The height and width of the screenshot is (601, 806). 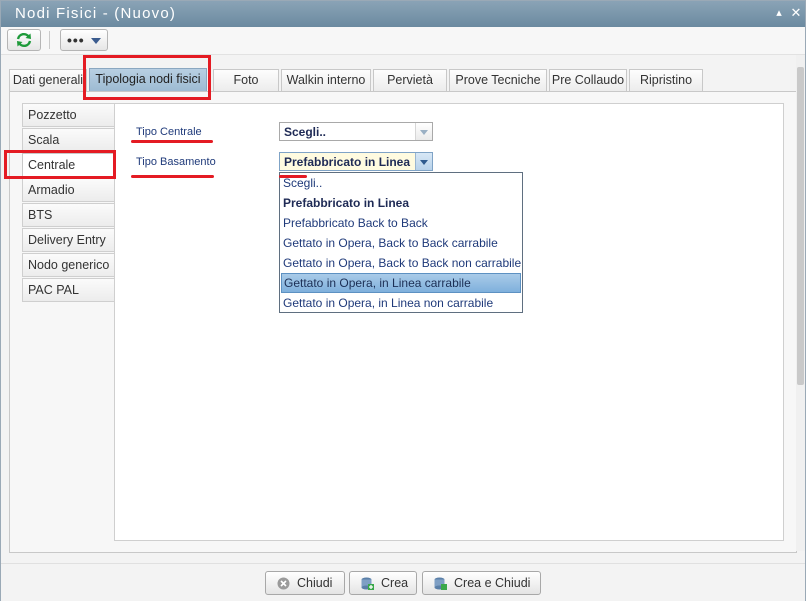 I want to click on create-and-close-button-label: Crea e Chiudi, so click(x=492, y=583).